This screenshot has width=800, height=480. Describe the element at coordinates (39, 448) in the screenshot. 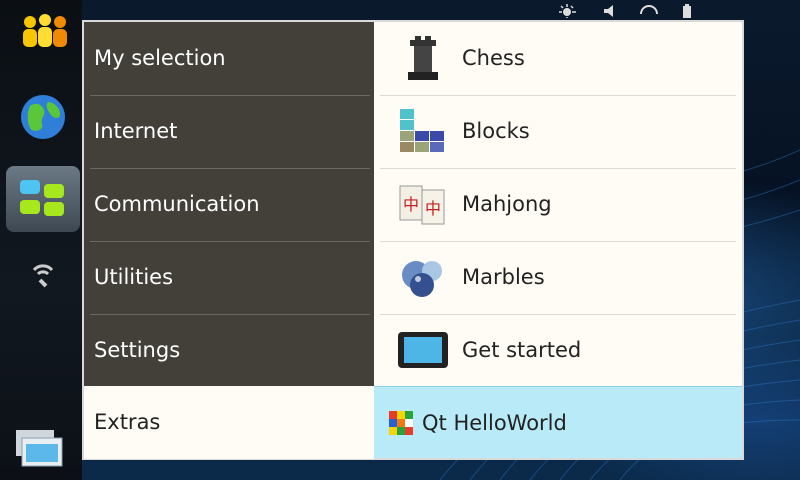

I see `task-switcher-icon` at that location.